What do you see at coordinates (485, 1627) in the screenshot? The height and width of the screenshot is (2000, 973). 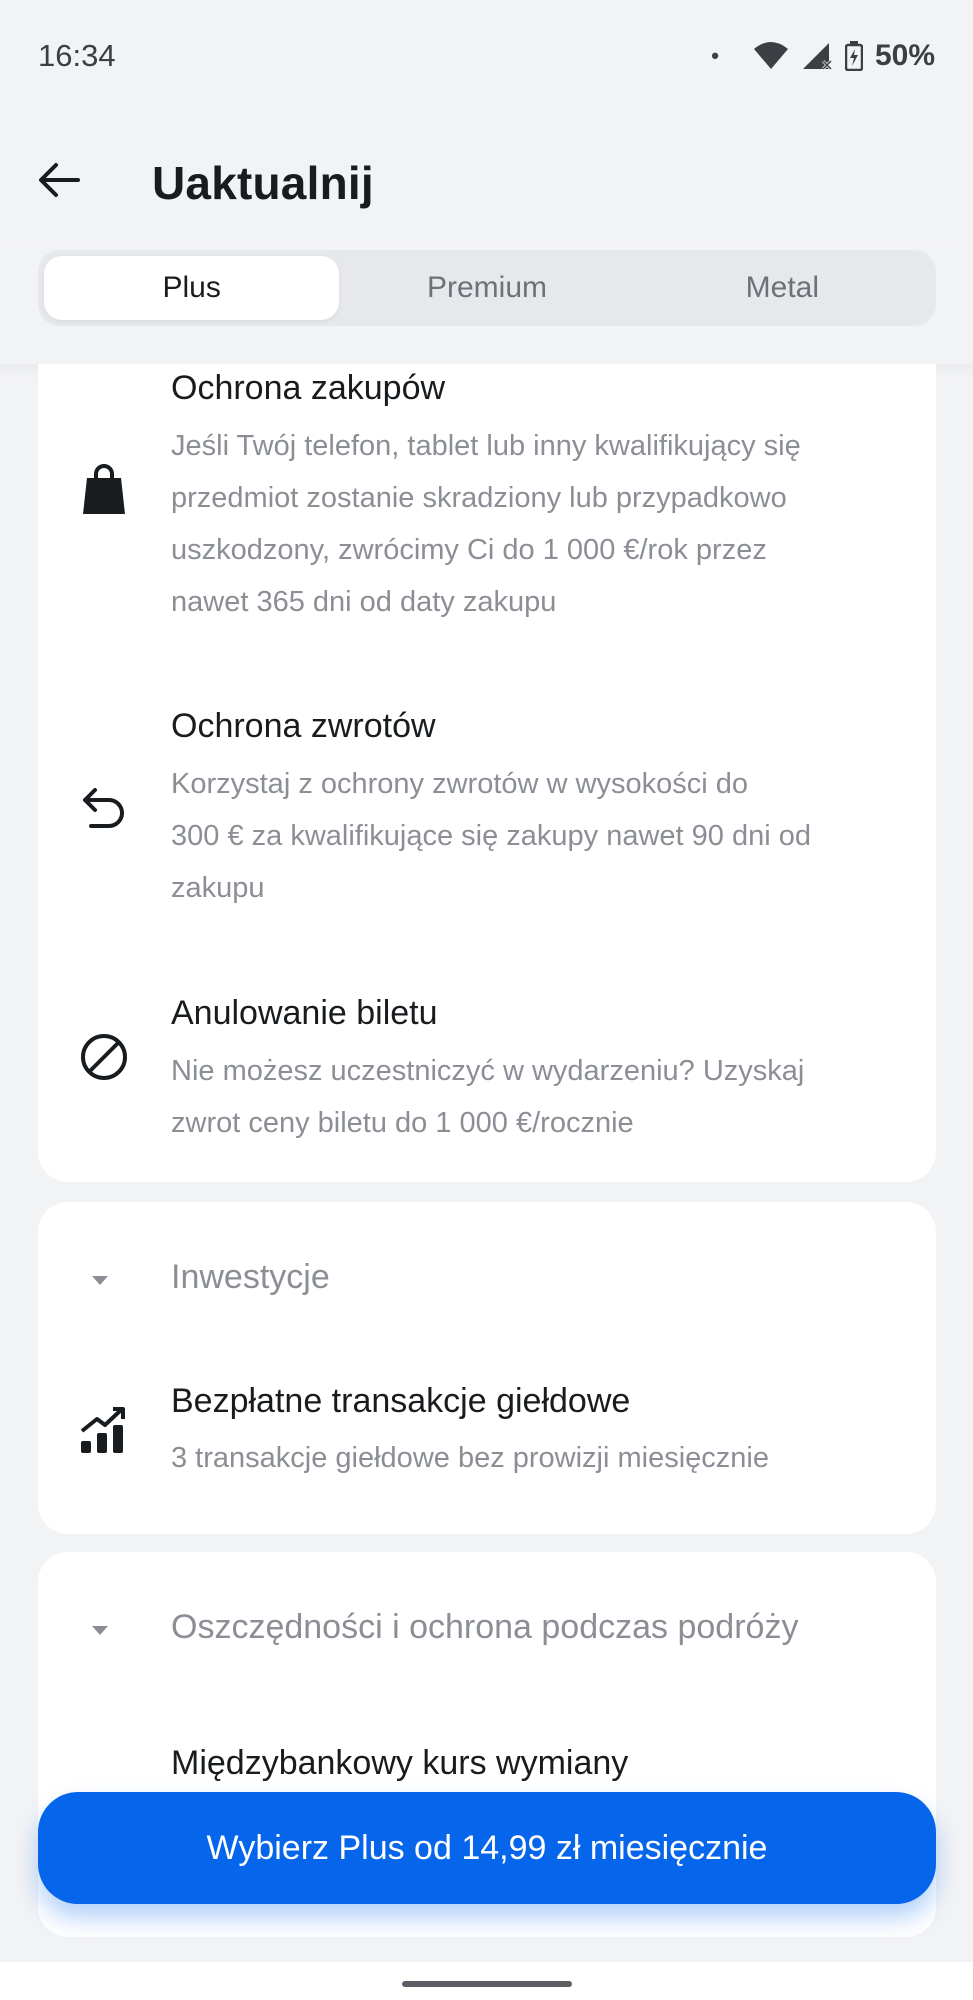 I see `section-label: Oszczędności i ochrona podczas podróży` at bounding box center [485, 1627].